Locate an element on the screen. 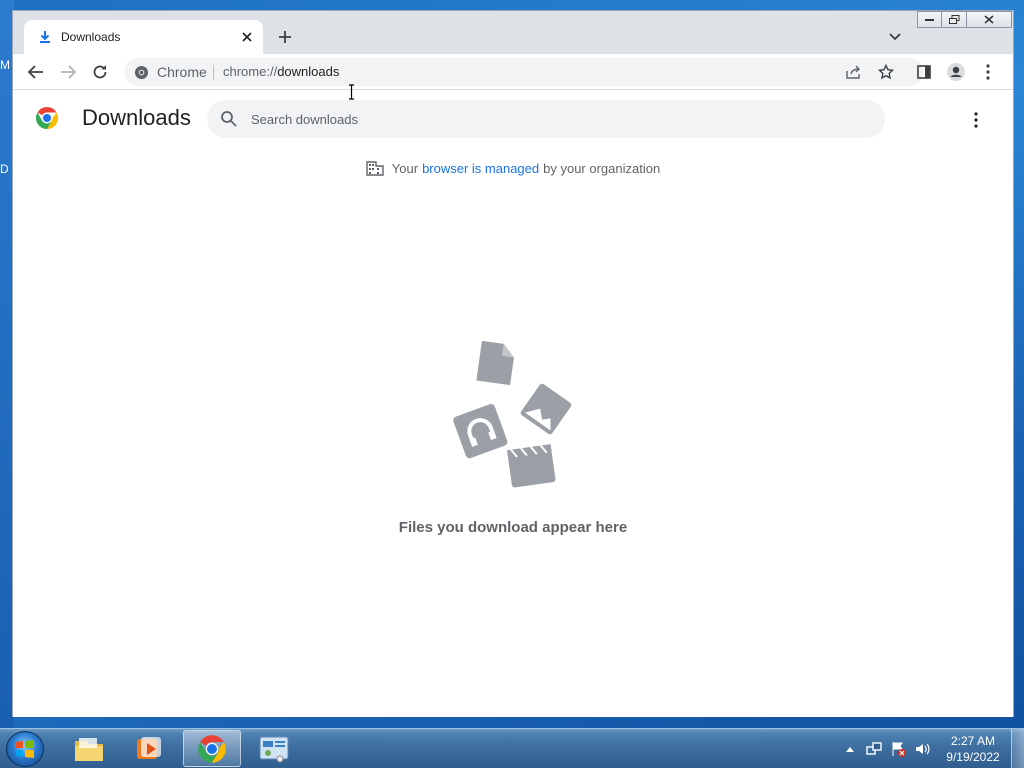  clock-time: 2:27 AM is located at coordinates (973, 741).